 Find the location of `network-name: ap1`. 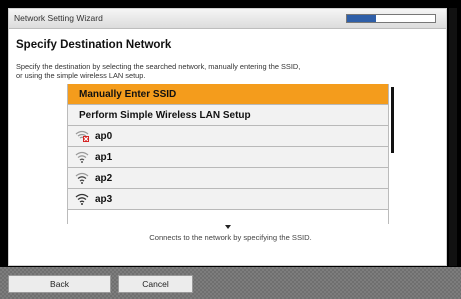

network-name: ap1 is located at coordinates (104, 157).